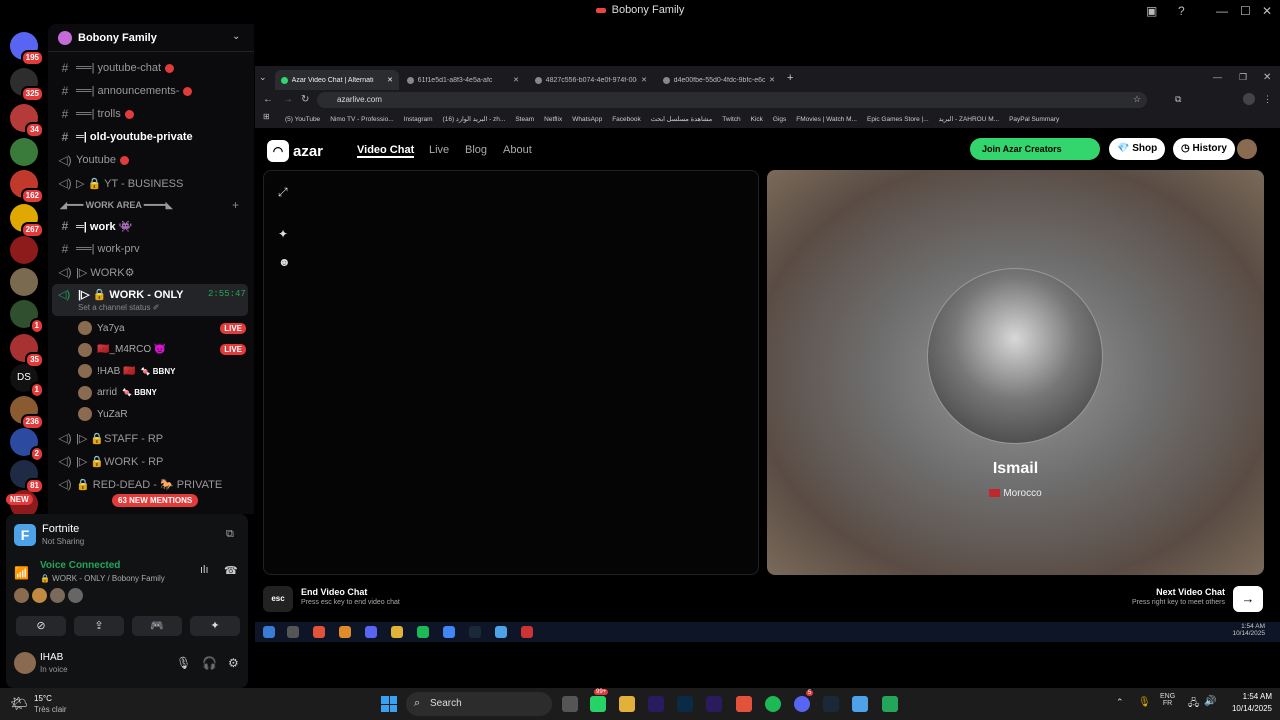 The width and height of the screenshot is (1280, 720). What do you see at coordinates (162, 328) in the screenshot?
I see `voice-user: Ya7ya LIVE` at bounding box center [162, 328].